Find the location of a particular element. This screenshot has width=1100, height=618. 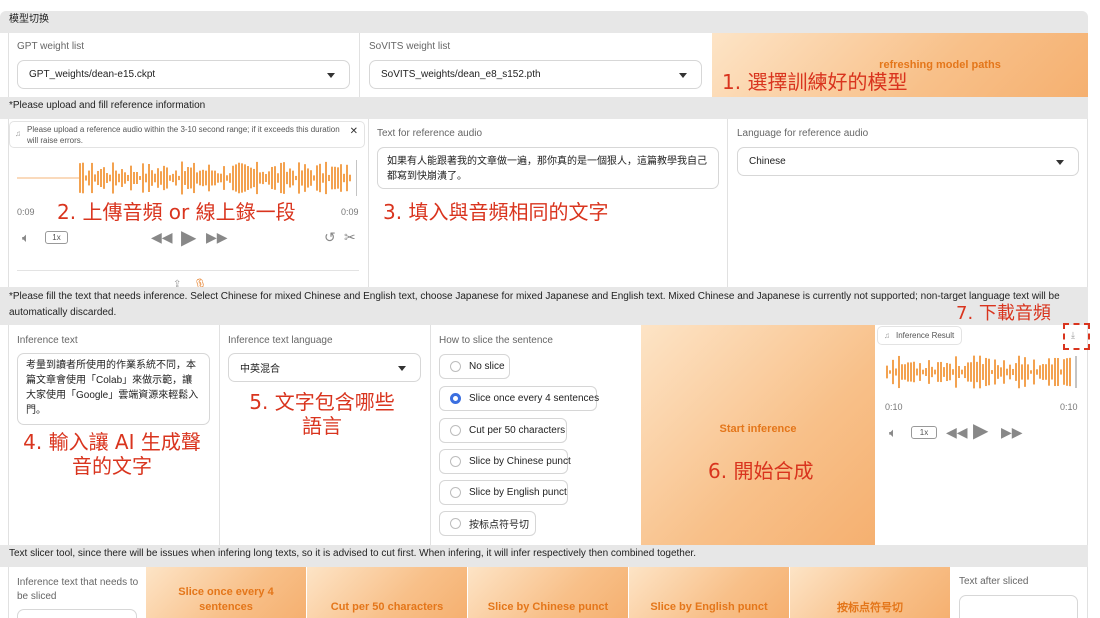

section-title: 模型切换 is located at coordinates (29, 19).